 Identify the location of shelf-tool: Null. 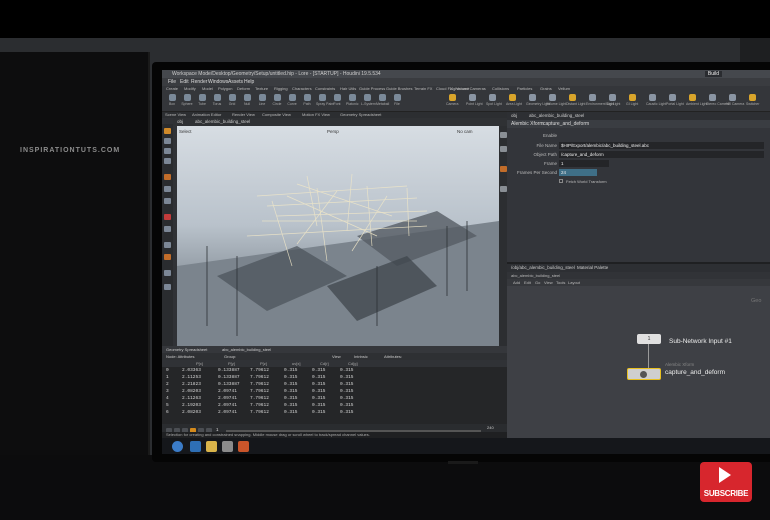
(247, 101).